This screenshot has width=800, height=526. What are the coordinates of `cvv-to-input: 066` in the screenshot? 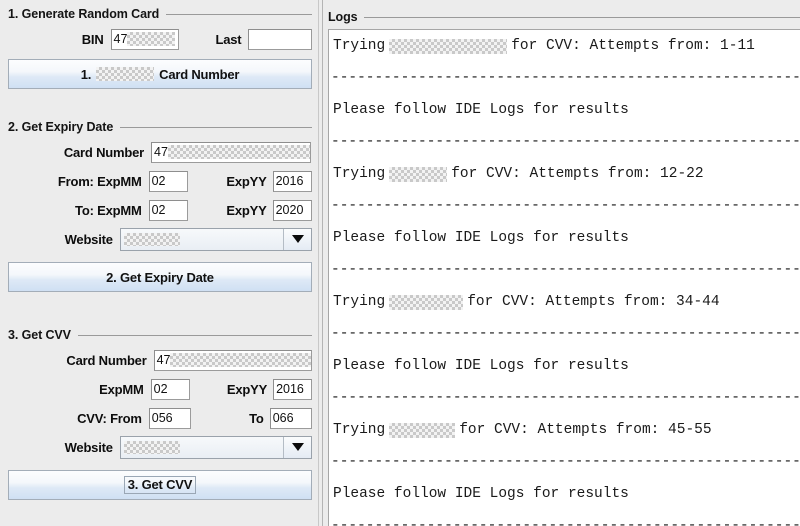 It's located at (290, 418).